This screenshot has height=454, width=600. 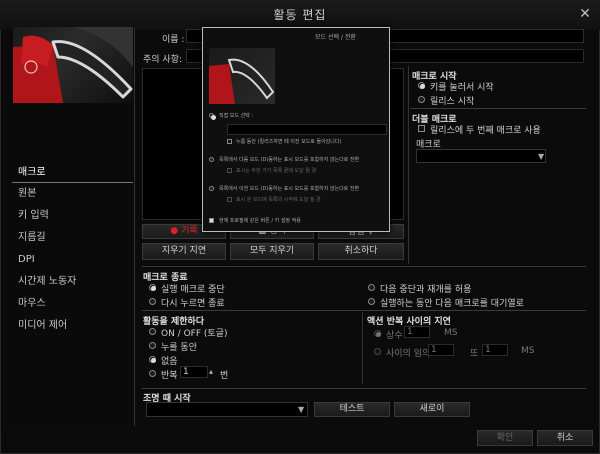 I want to click on limit-repeat-radio, so click(x=152, y=373).